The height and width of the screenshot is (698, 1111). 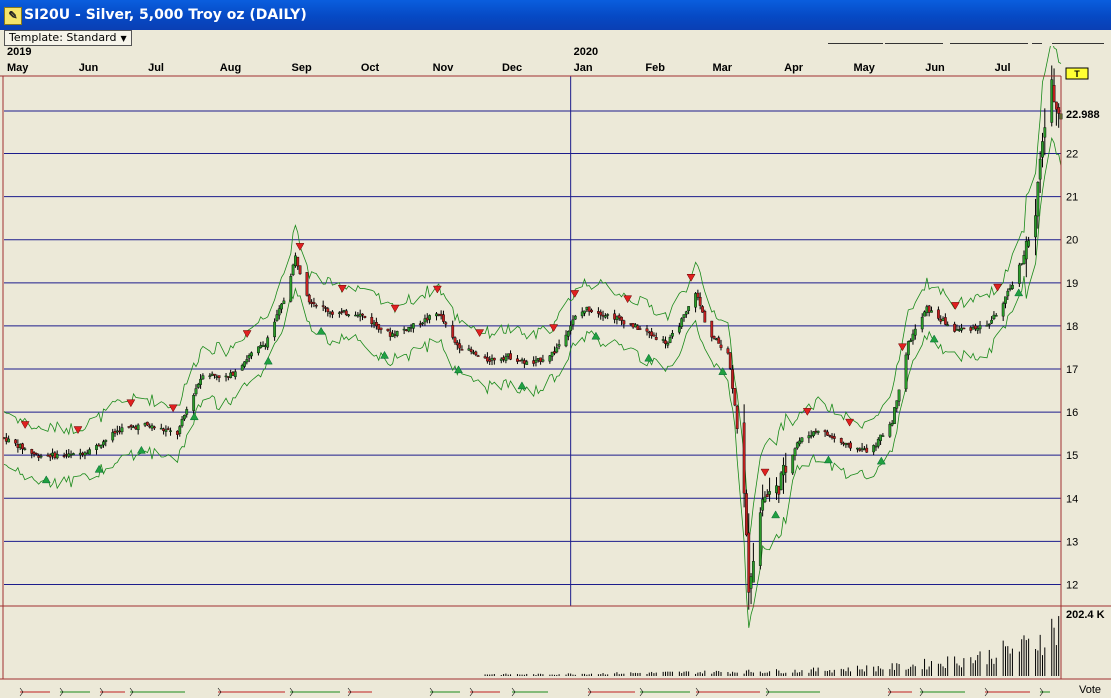 What do you see at coordinates (1090, 690) in the screenshot?
I see `vote-label: Vote` at bounding box center [1090, 690].